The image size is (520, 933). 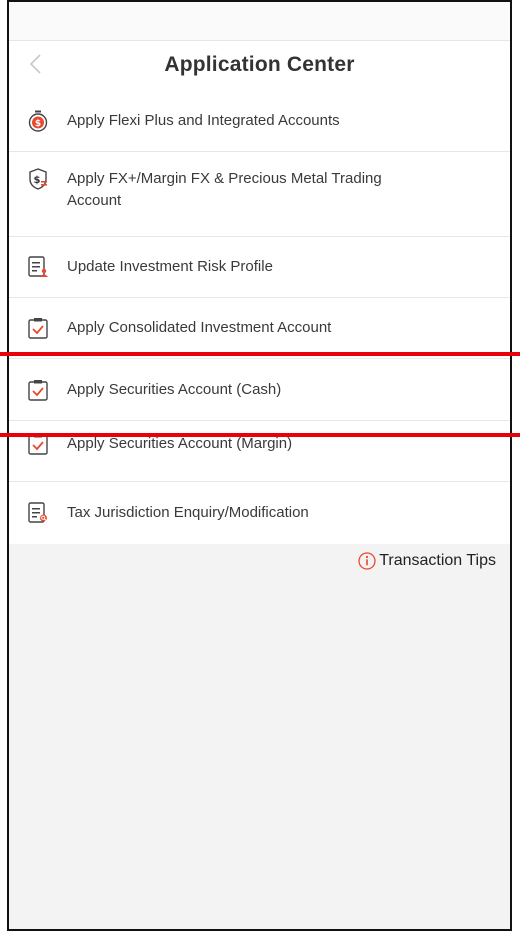 I want to click on transaction-tips-link: Transaction Tips, so click(x=427, y=561).